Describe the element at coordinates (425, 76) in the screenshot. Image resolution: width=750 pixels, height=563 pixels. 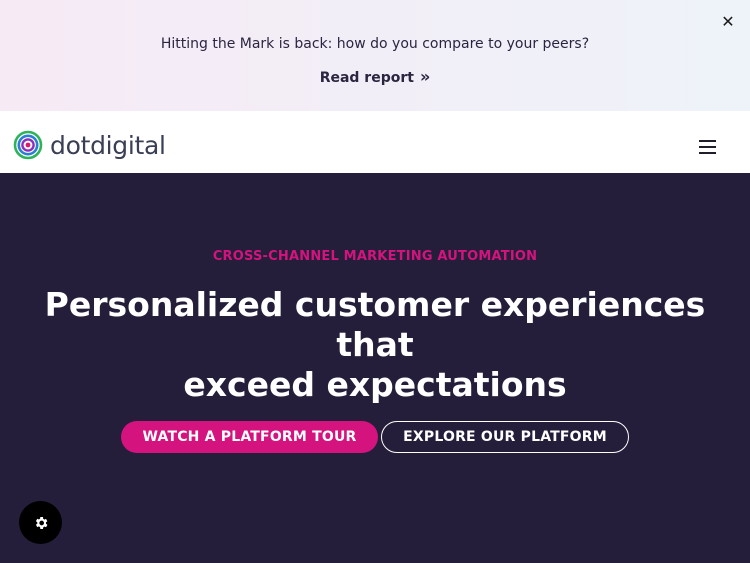
I see `double-chevron-right-icon: »` at that location.